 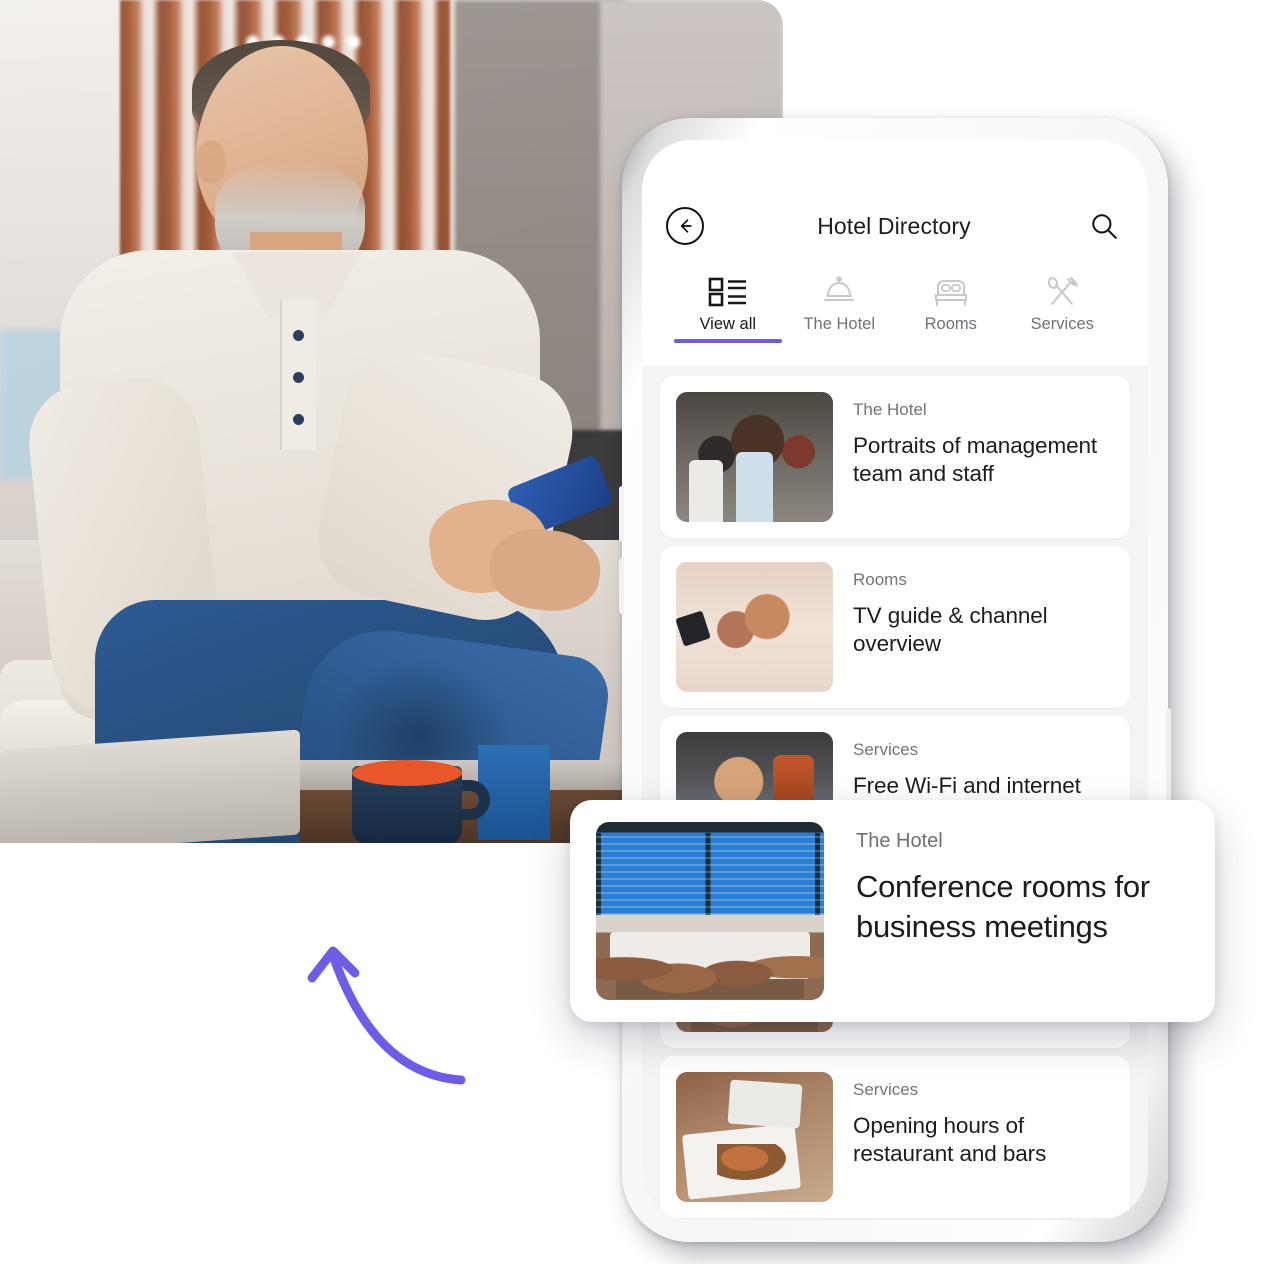 I want to click on list-view-icon, so click(x=728, y=290).